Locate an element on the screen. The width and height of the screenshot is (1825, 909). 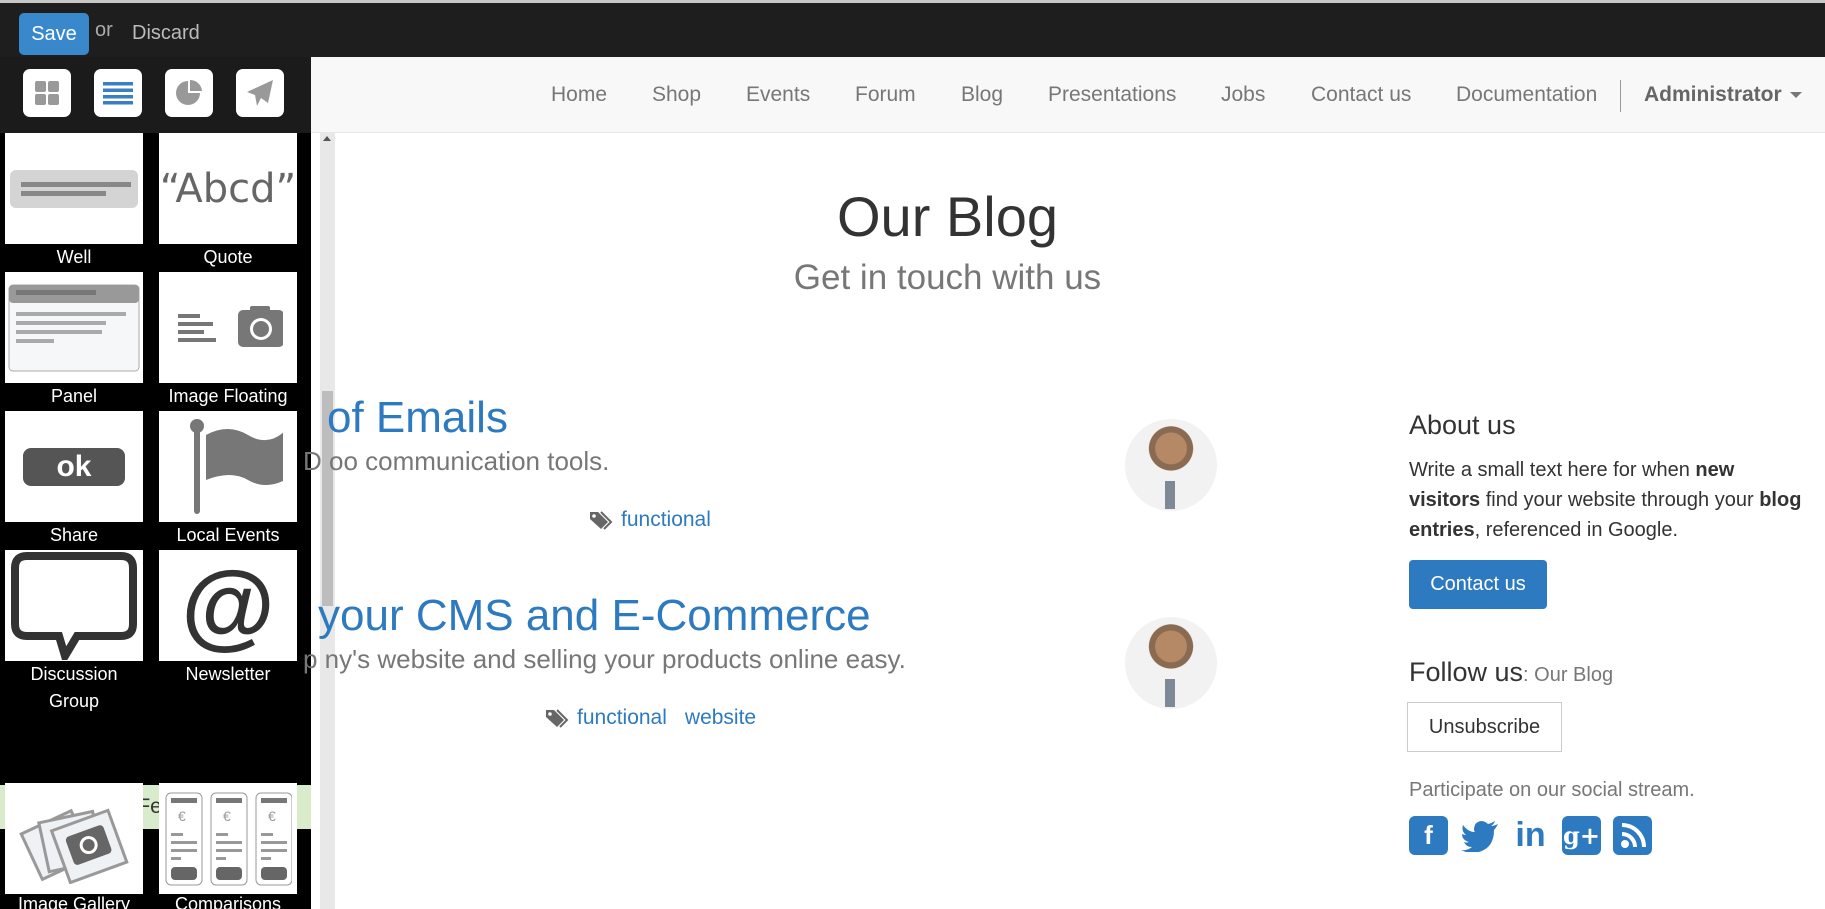
snippet-image-floating: Image Floating is located at coordinates (228, 341).